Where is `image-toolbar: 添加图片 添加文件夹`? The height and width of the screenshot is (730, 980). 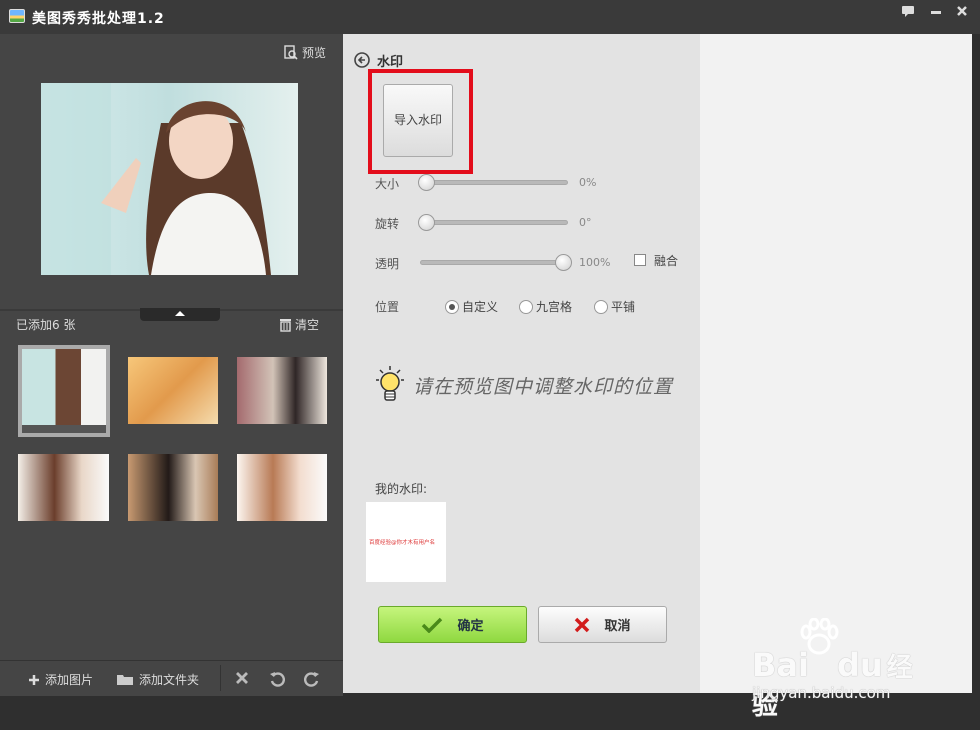
image-toolbar: 添加图片 添加文件夹 is located at coordinates (171, 678).